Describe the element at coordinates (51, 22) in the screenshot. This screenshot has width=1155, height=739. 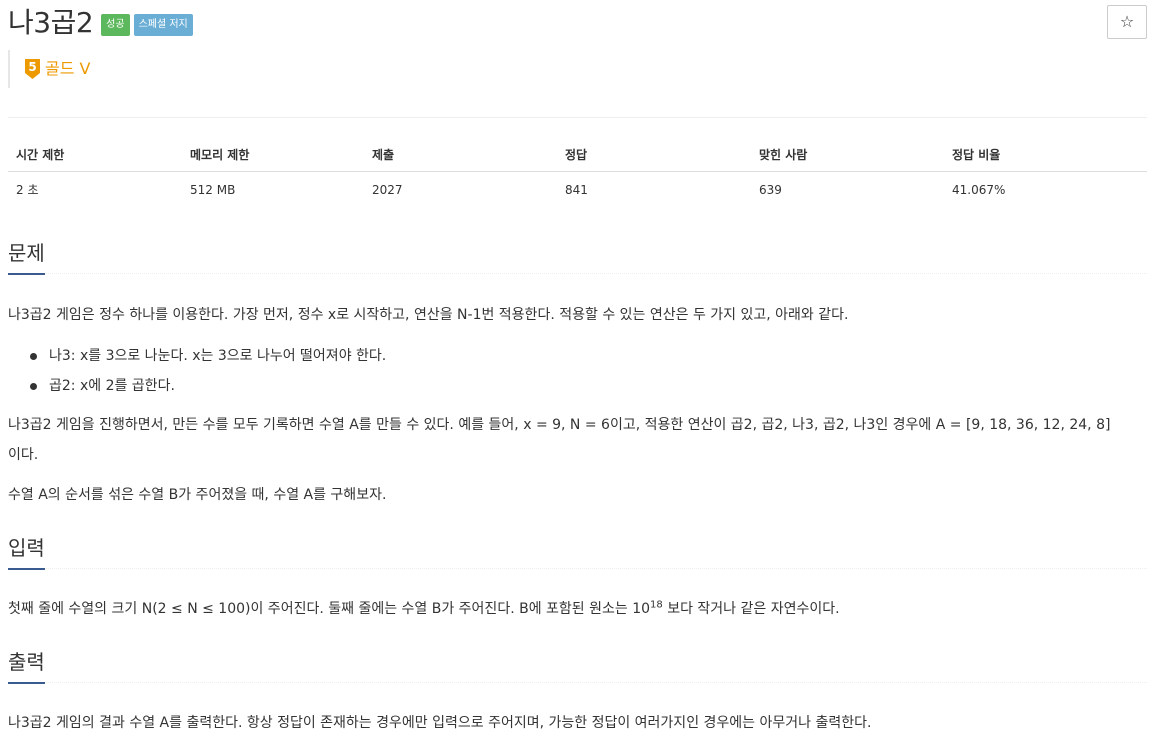
I see `problem-title: 나3곱2` at that location.